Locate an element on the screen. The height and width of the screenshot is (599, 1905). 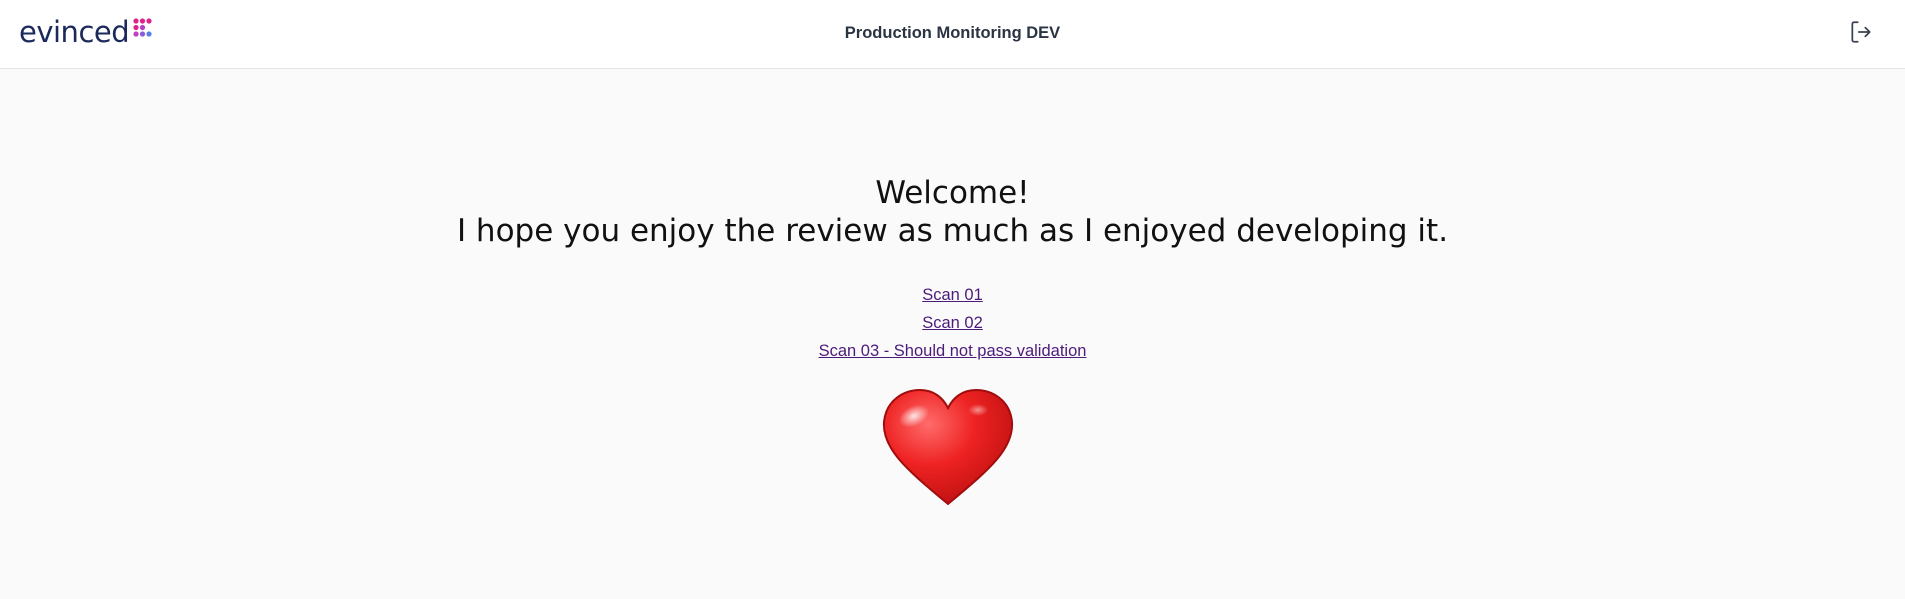
page-title: Production Monitoring DEV is located at coordinates (952, 33).